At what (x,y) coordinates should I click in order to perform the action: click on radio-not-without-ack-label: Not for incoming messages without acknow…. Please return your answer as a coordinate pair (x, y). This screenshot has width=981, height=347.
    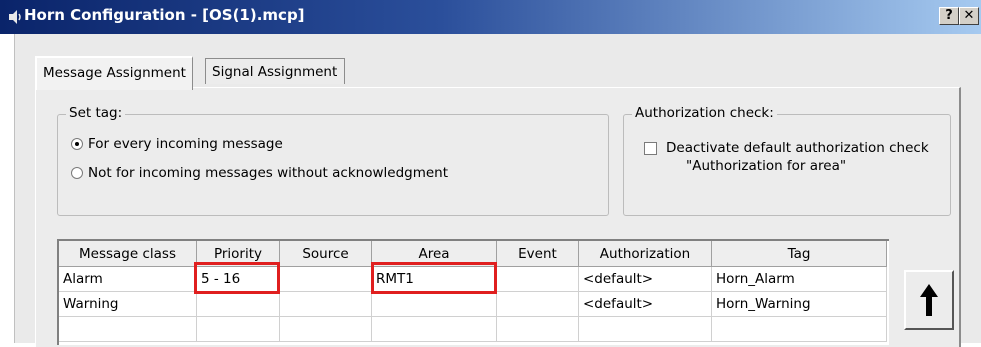
    Looking at the image, I should click on (268, 173).